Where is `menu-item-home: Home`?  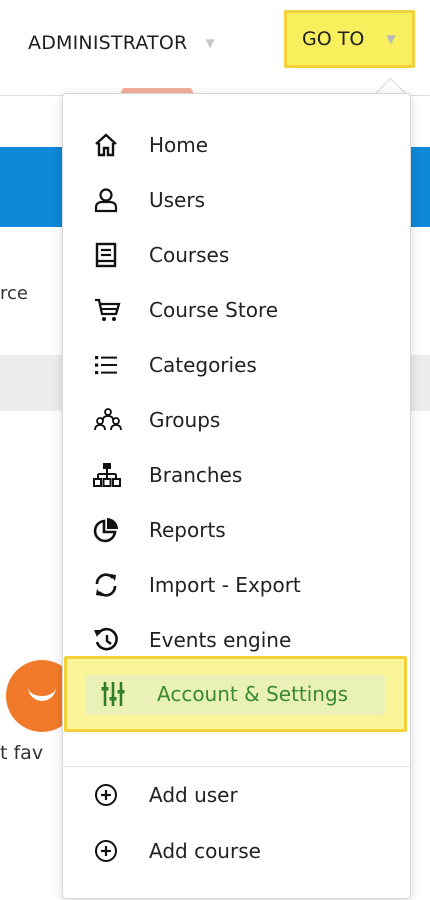 menu-item-home: Home is located at coordinates (150, 145).